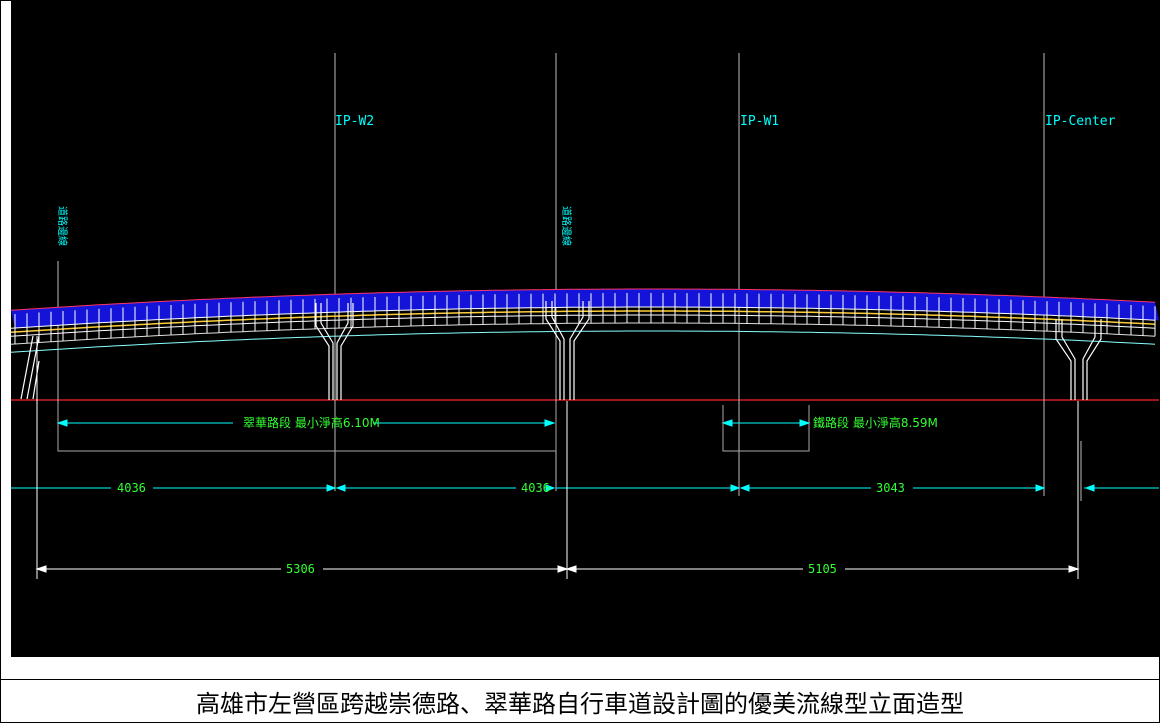  I want to click on dim-row1-a: 4036, so click(131, 488).